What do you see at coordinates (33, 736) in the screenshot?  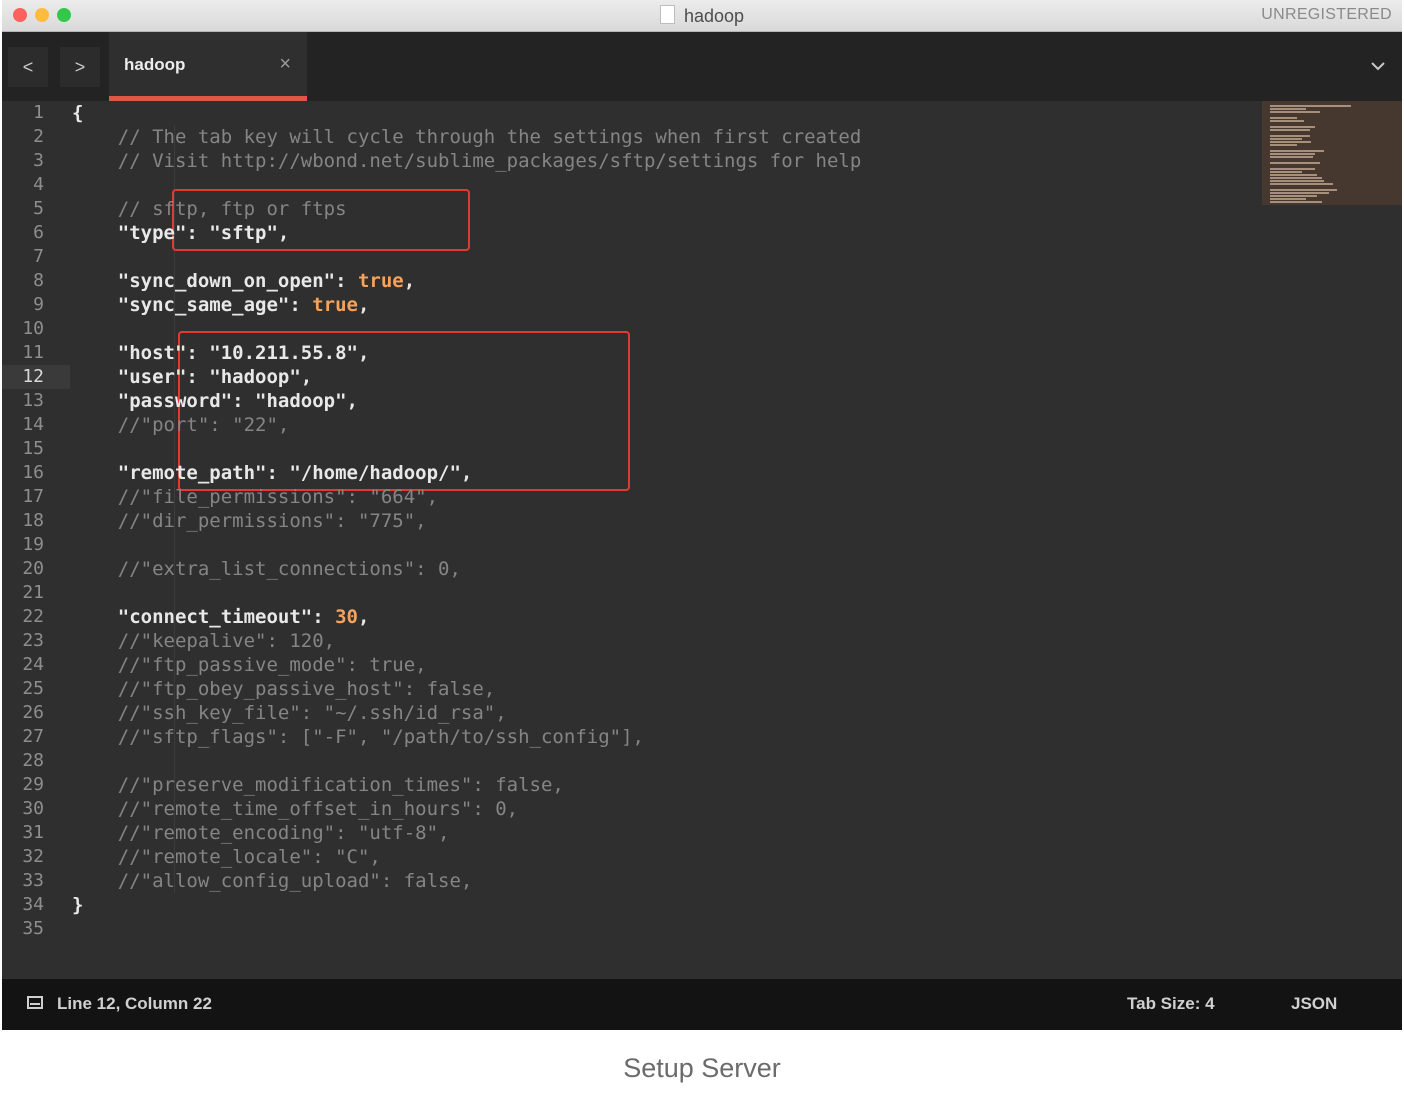 I see `line-number: 27` at bounding box center [33, 736].